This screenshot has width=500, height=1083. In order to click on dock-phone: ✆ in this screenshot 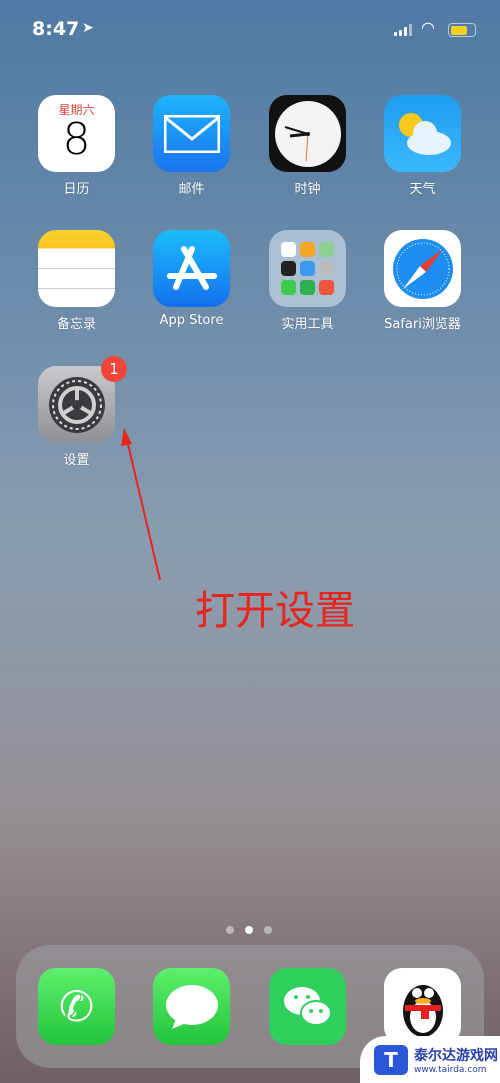, I will do `click(76, 1006)`.